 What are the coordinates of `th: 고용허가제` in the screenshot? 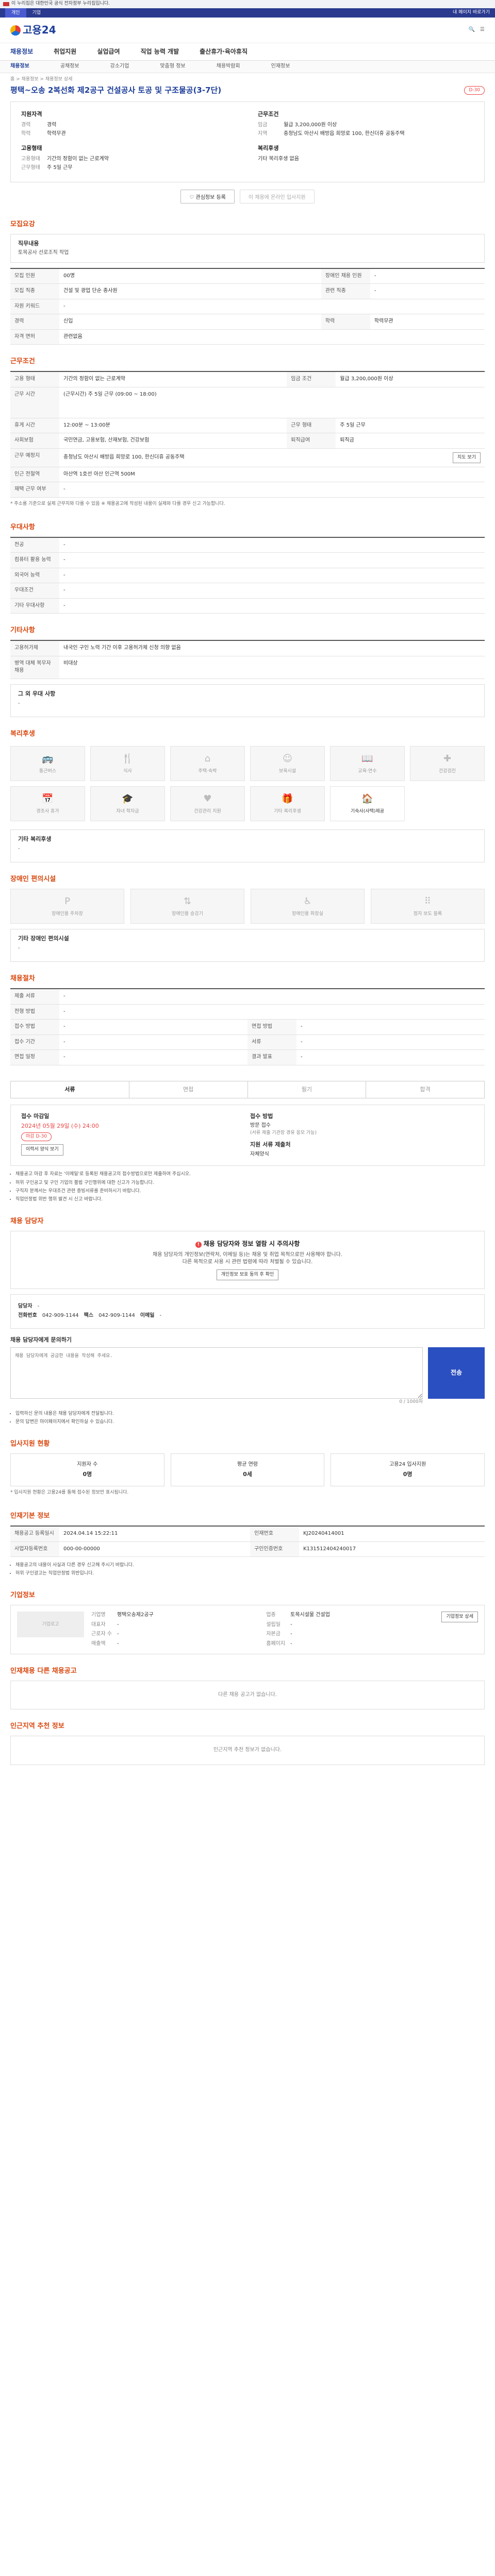 It's located at (34, 648).